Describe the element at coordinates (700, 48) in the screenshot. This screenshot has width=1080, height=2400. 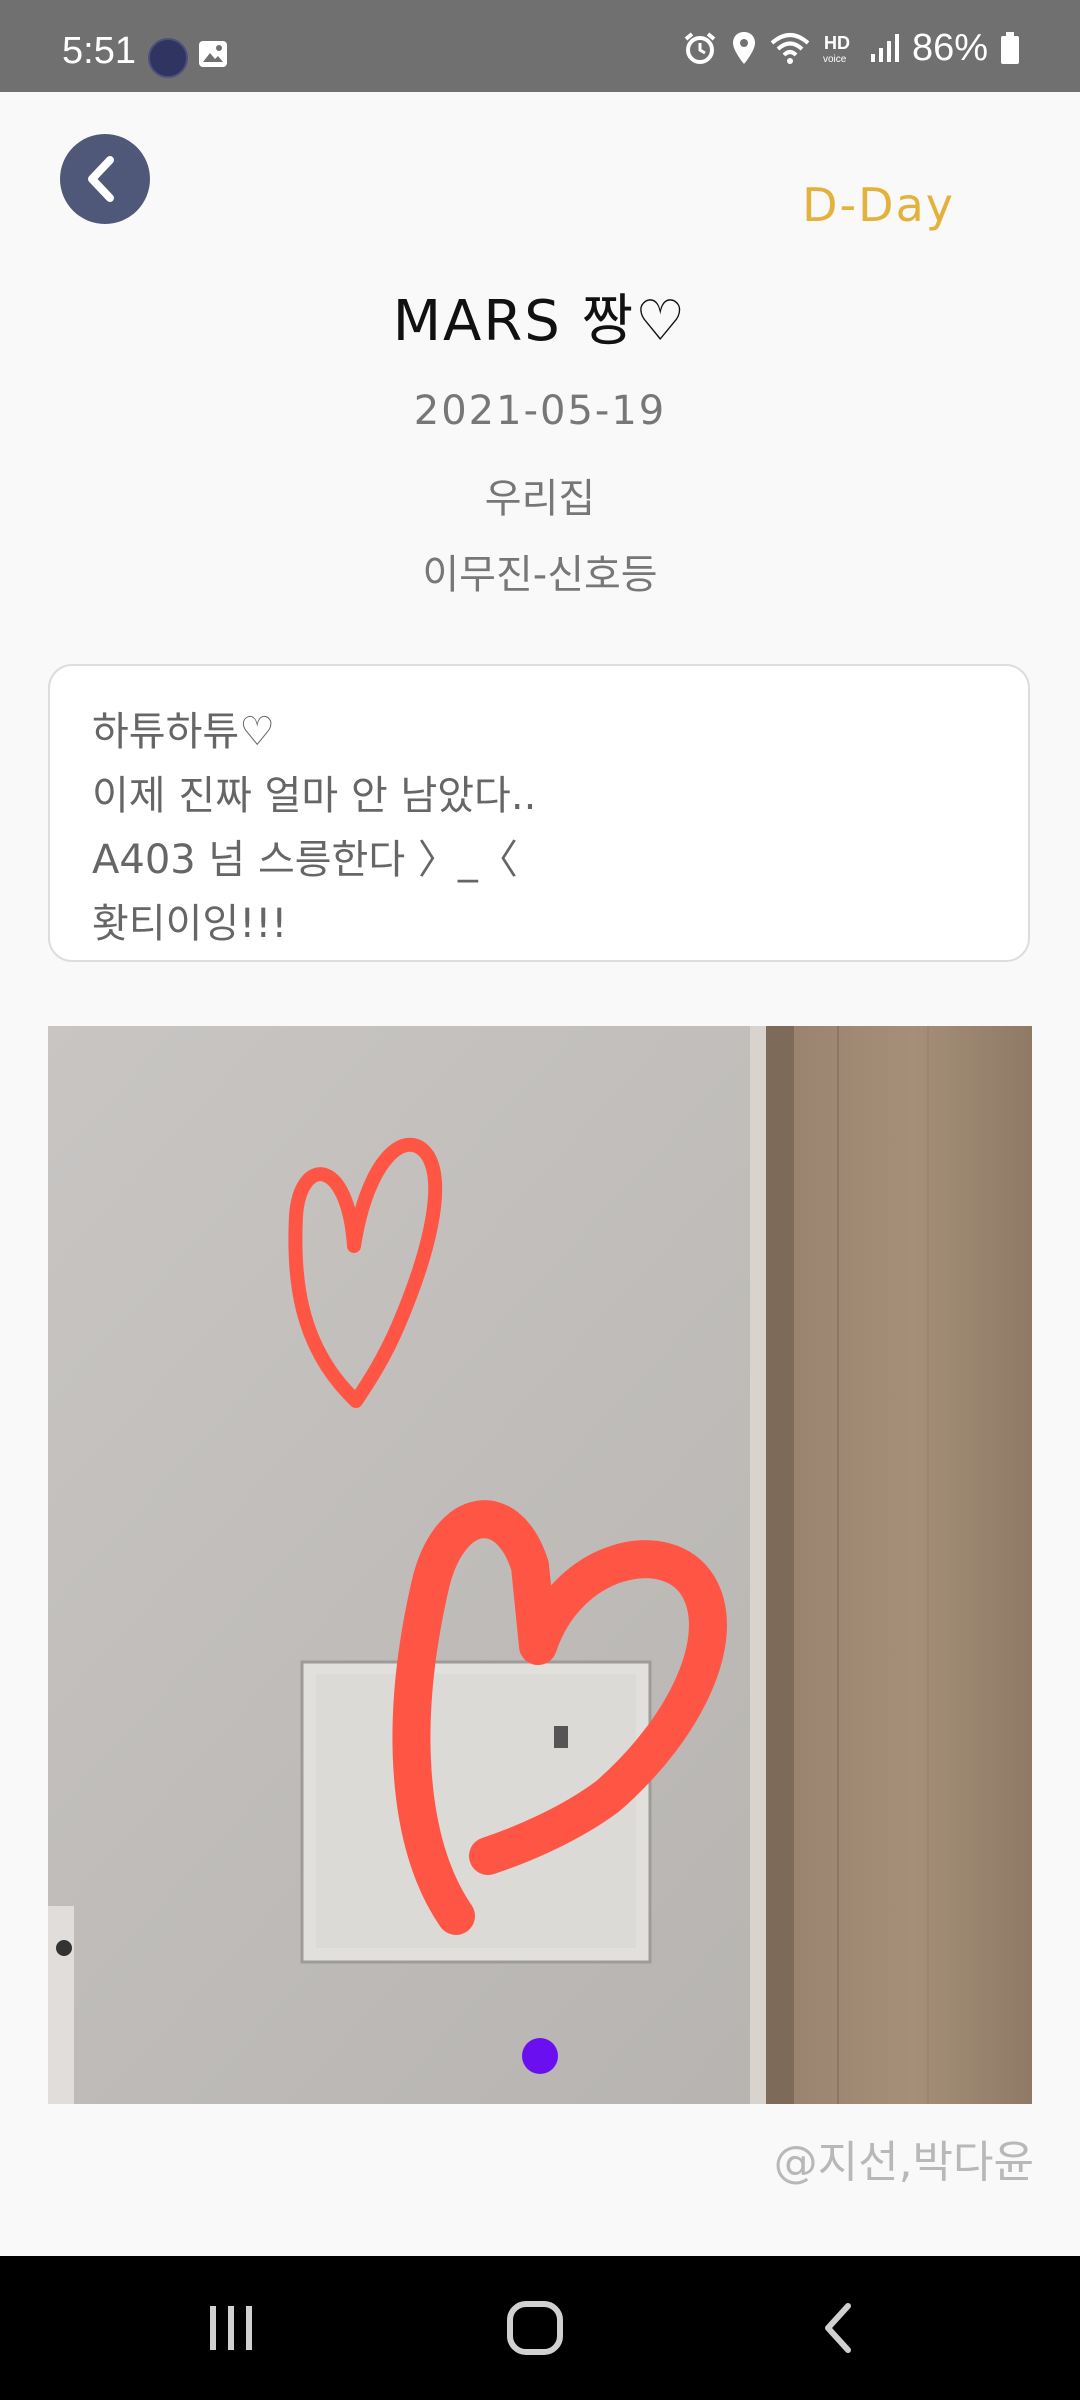
I see `alarm-icon` at that location.